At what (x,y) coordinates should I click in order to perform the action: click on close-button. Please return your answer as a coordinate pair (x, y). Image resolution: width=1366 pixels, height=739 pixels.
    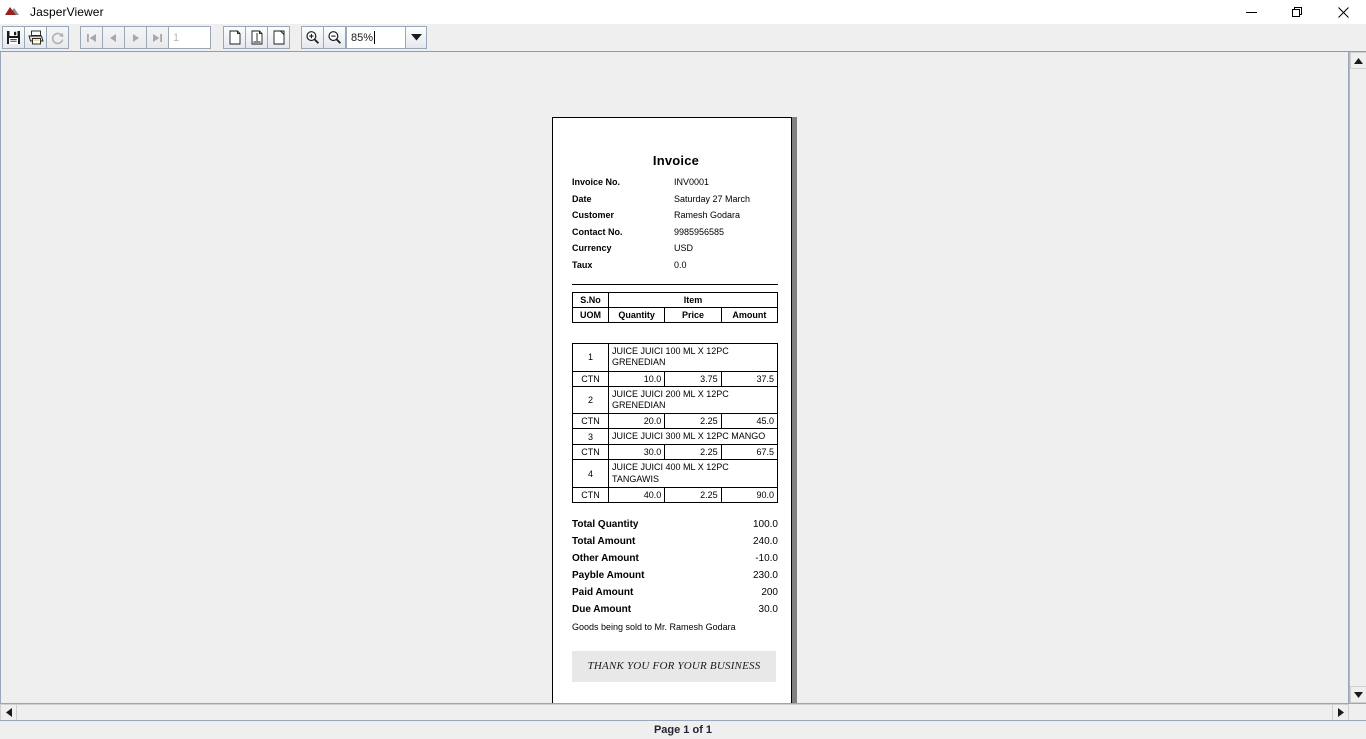
    Looking at the image, I should click on (1343, 12).